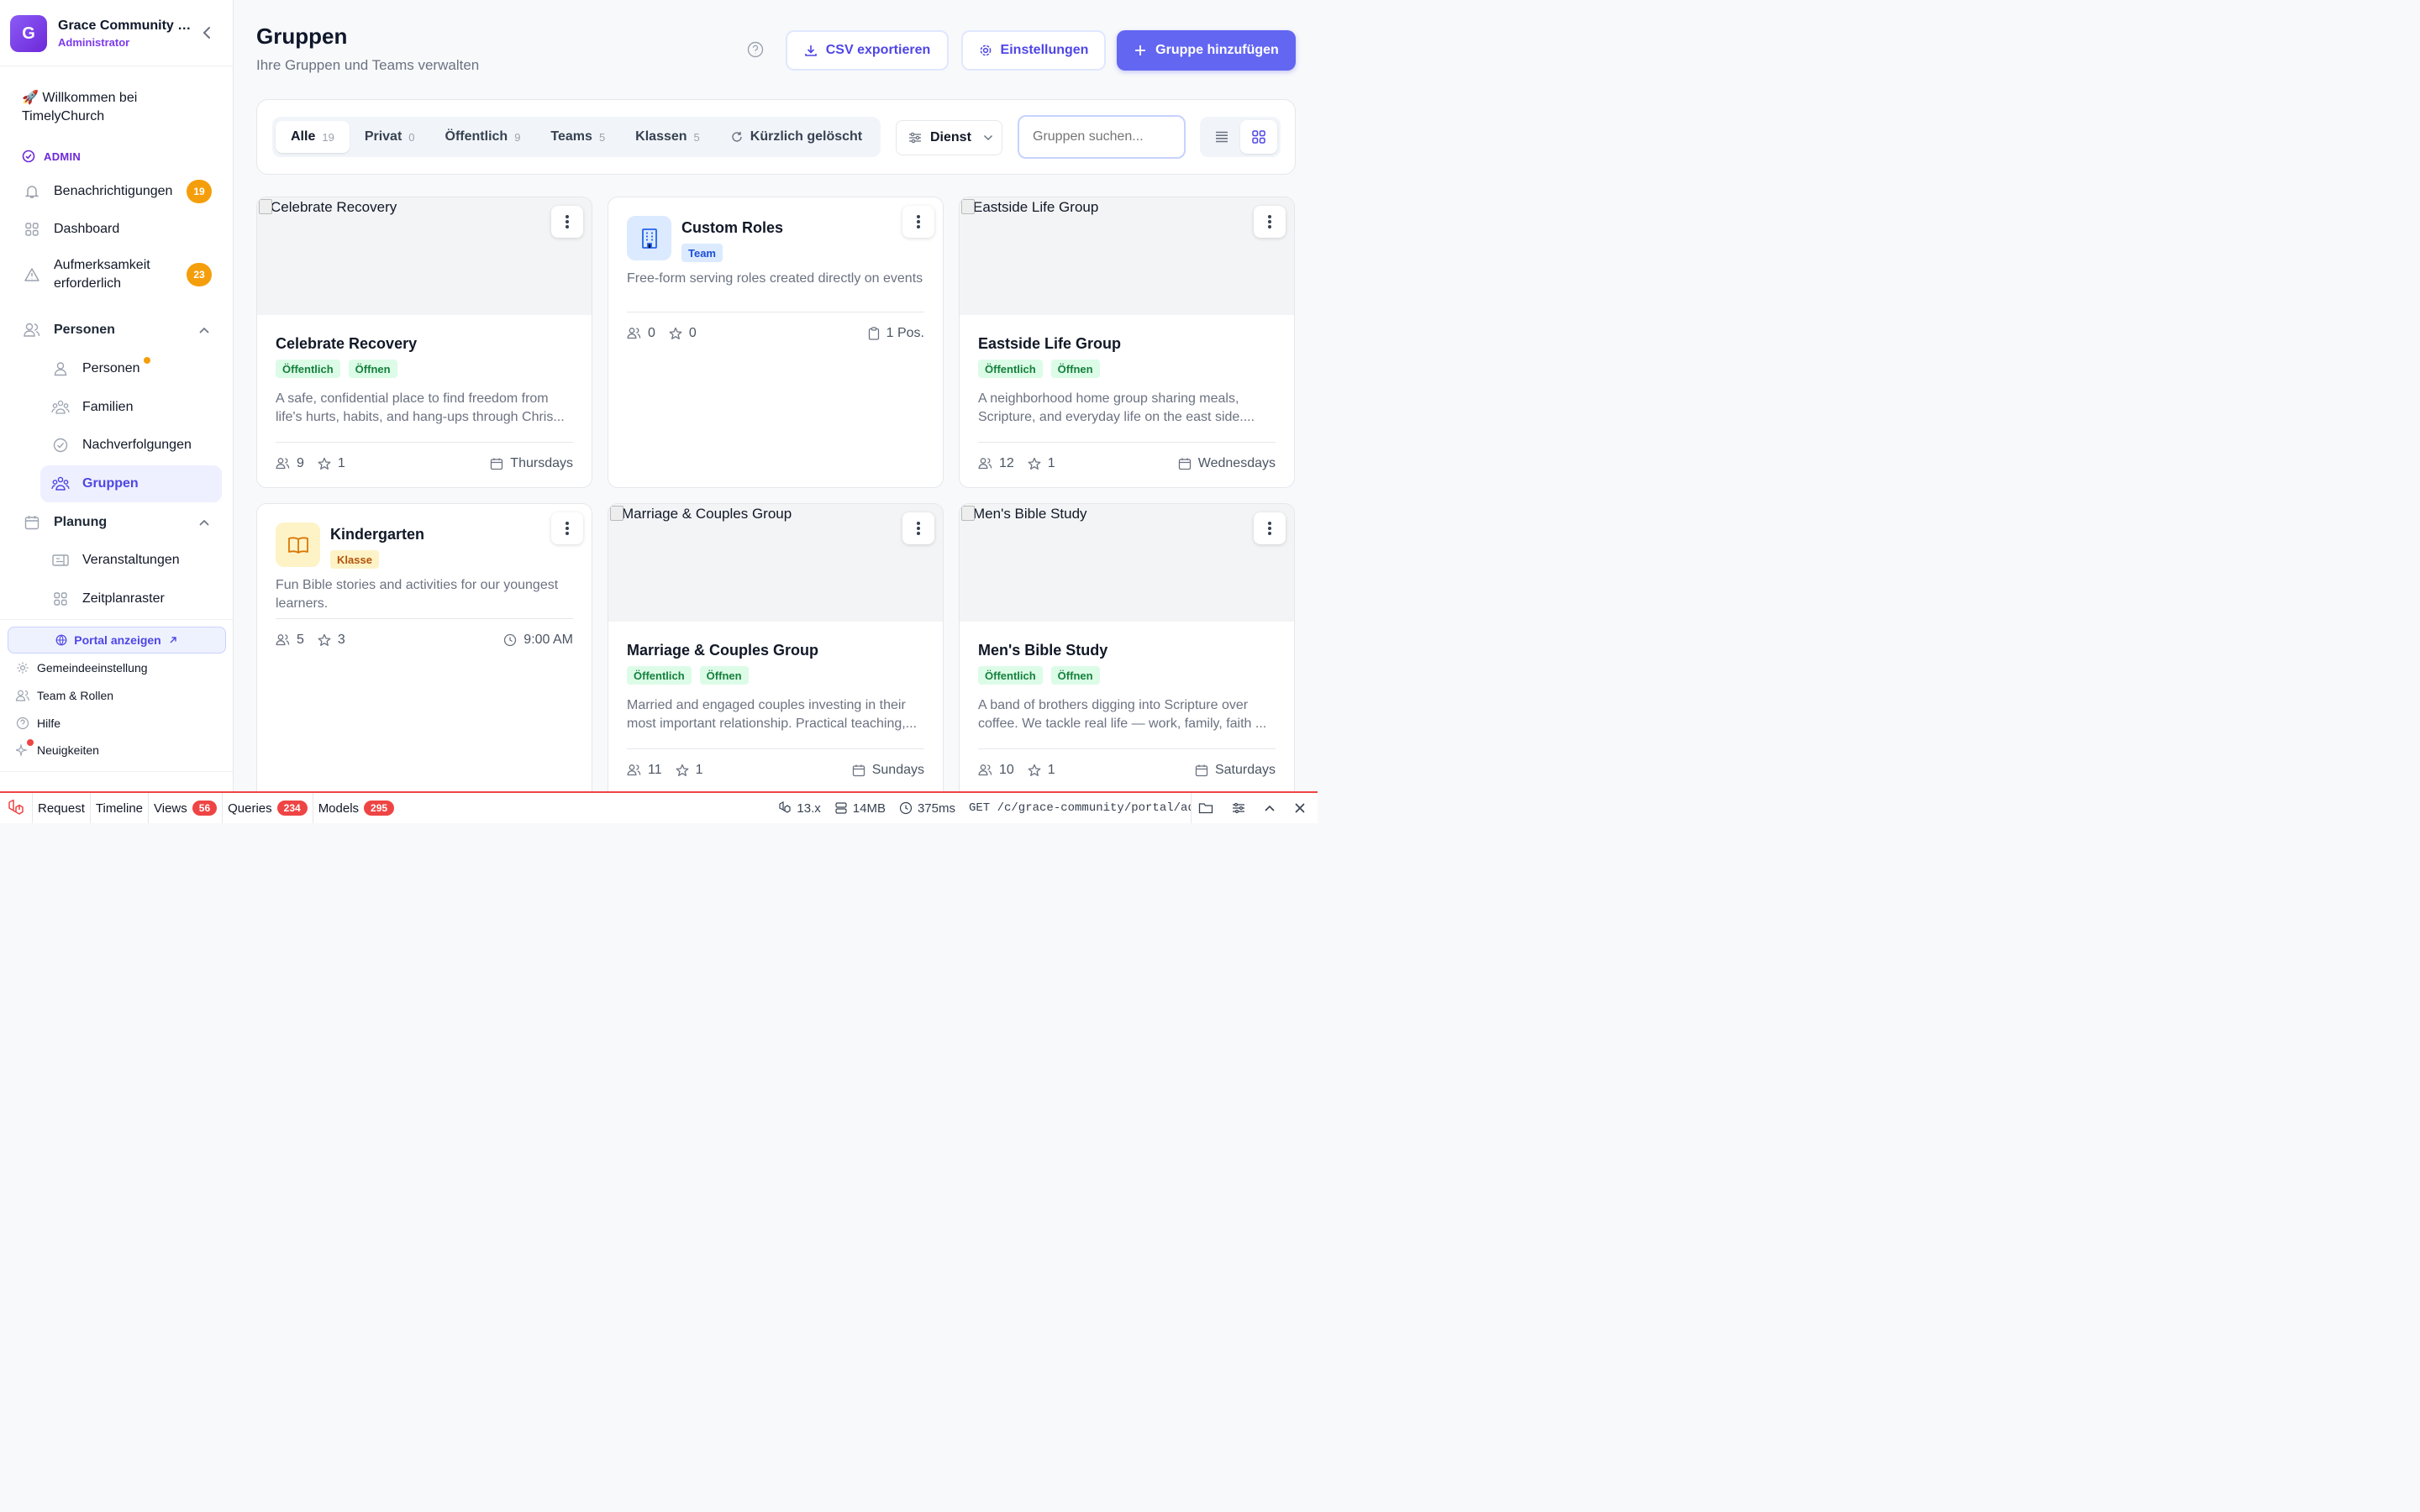 The image size is (2420, 1512). Describe the element at coordinates (649, 238) in the screenshot. I see `building-icon` at that location.